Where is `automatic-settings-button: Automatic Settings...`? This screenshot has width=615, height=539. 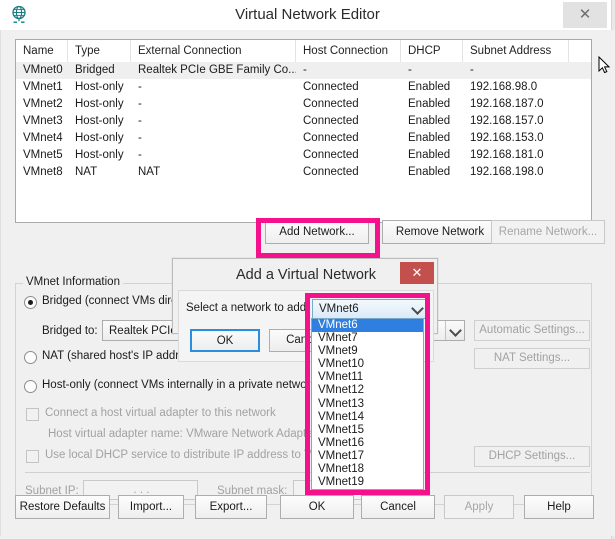
automatic-settings-button: Automatic Settings... is located at coordinates (532, 330).